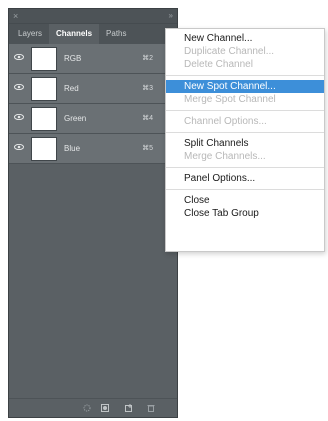  Describe the element at coordinates (93, 59) in the screenshot. I see `channel-row-rgb: RGB ⌘2` at that location.